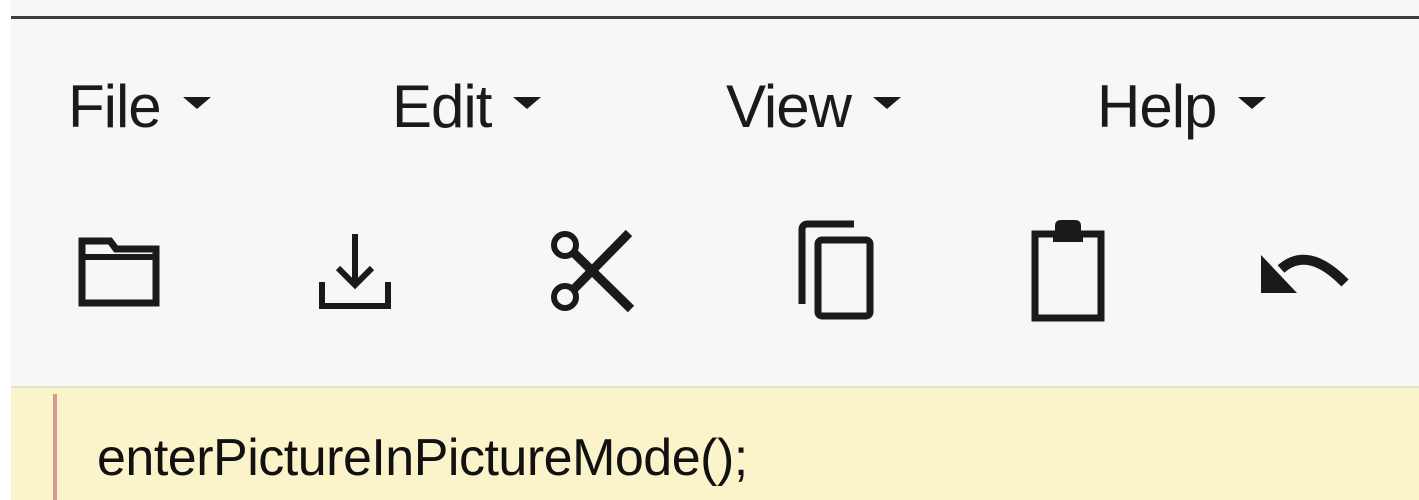  Describe the element at coordinates (1305, 273) in the screenshot. I see `undo-icon` at that location.